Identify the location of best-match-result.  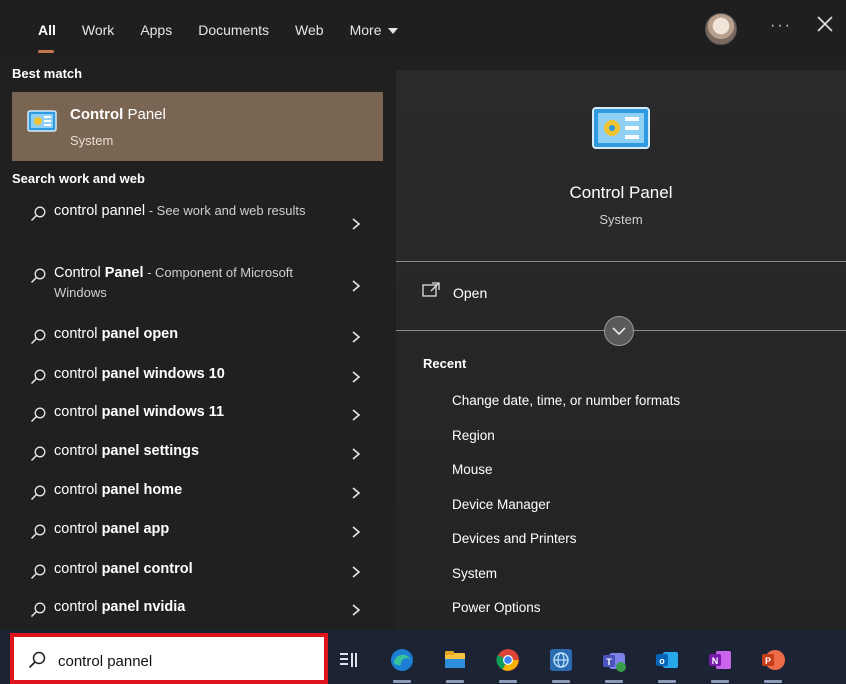
(197, 126).